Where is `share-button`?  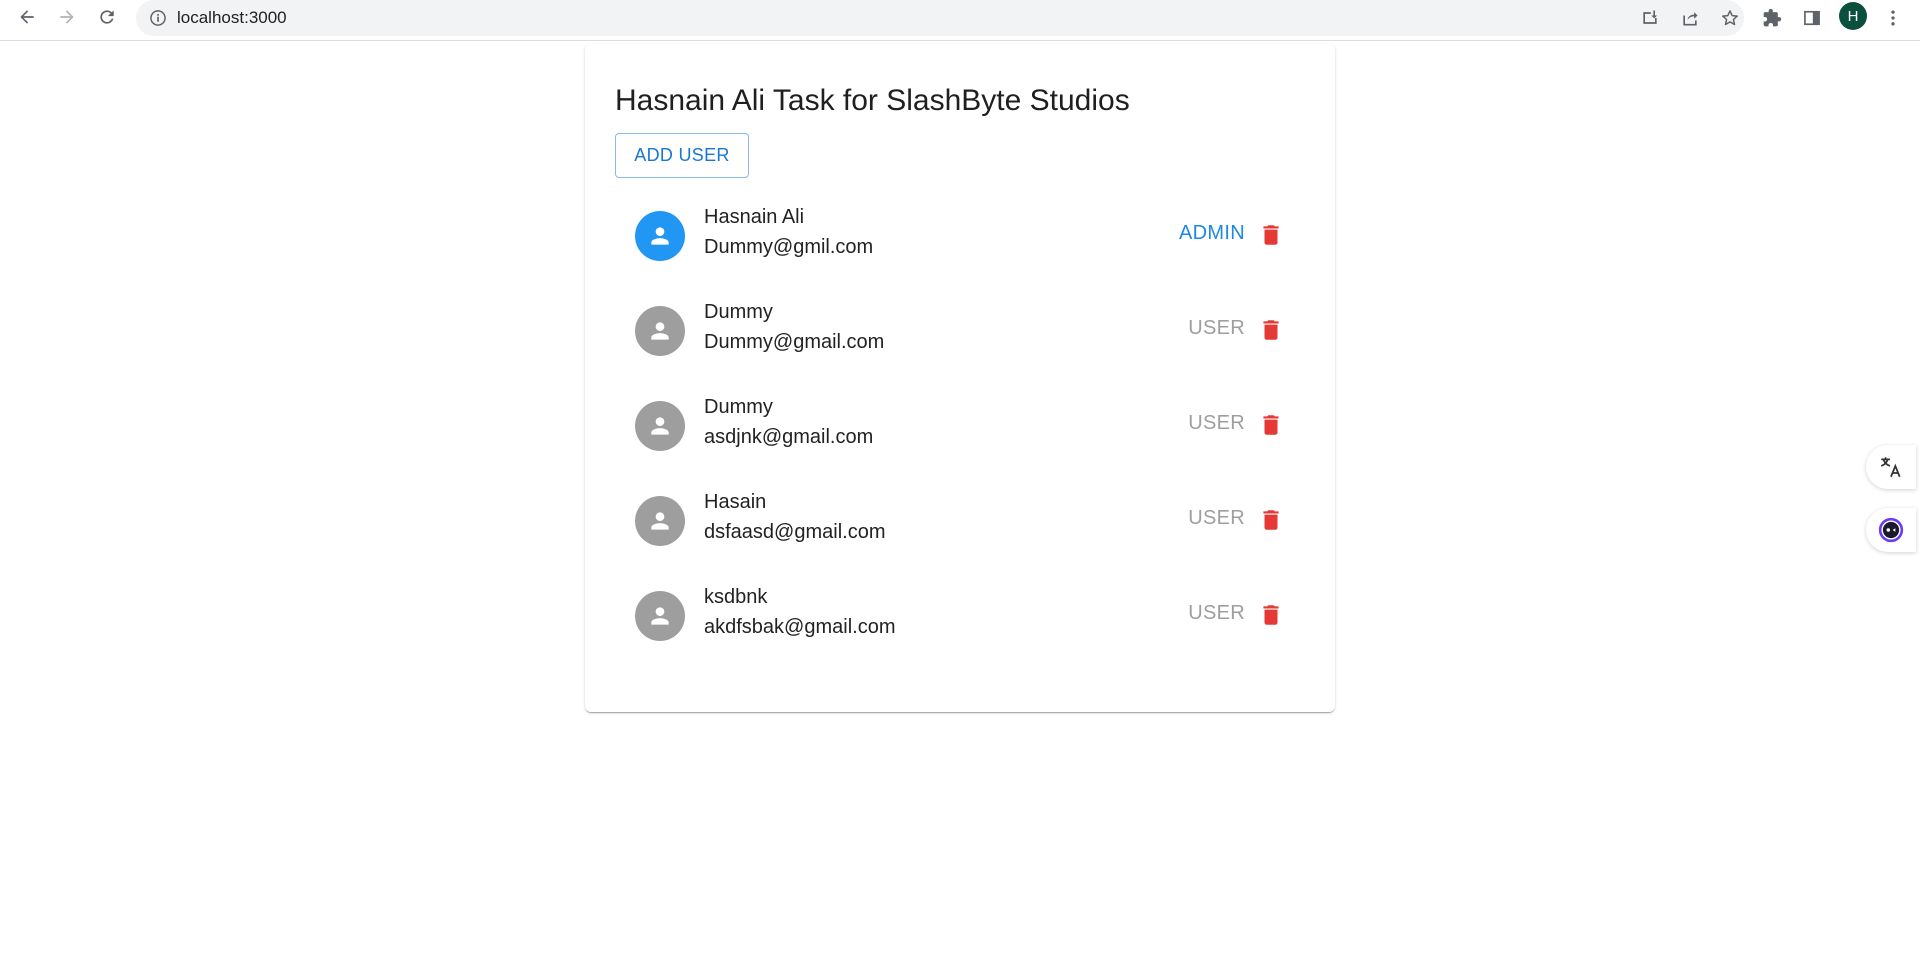 share-button is located at coordinates (1690, 18).